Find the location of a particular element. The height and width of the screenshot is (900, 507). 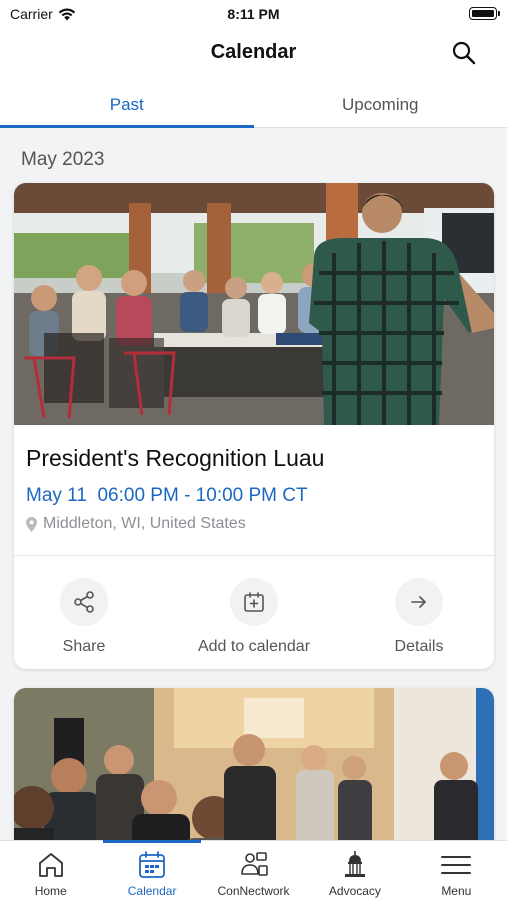

calendar-icon is located at coordinates (152, 864).